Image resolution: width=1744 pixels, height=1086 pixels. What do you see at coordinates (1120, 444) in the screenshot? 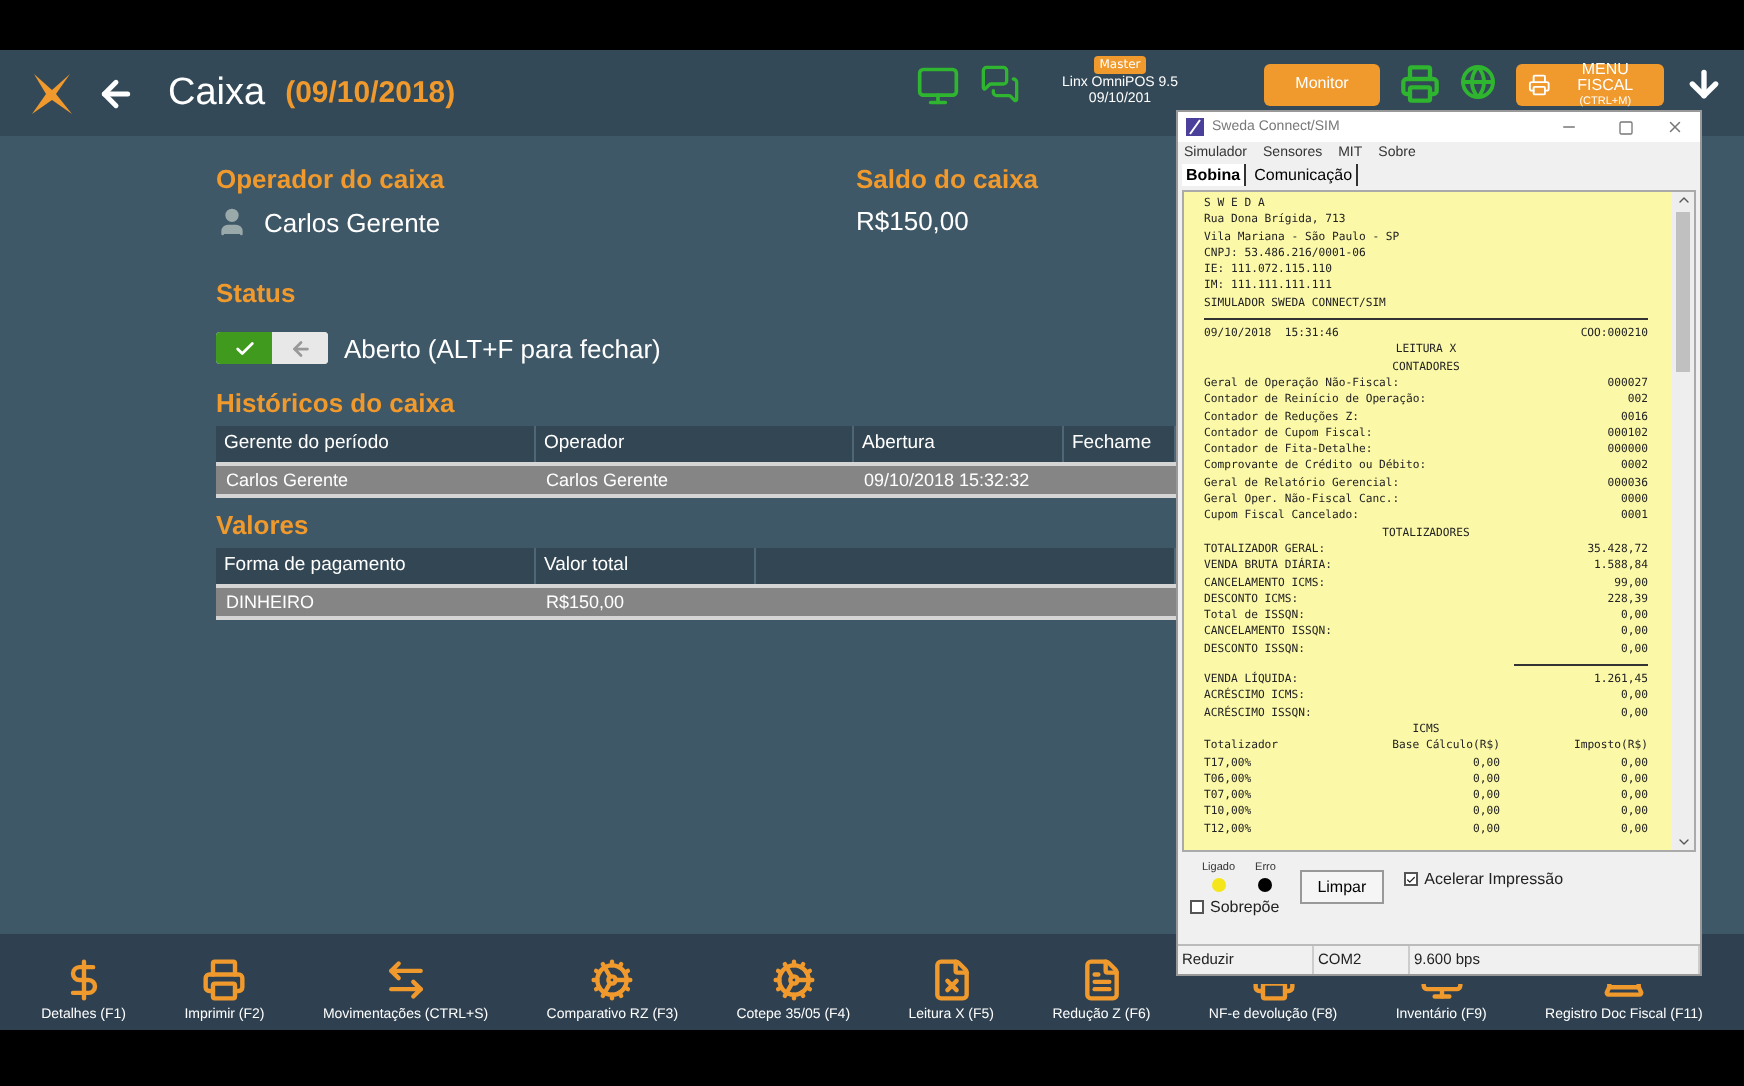
I see `column-header: Fechame` at bounding box center [1120, 444].